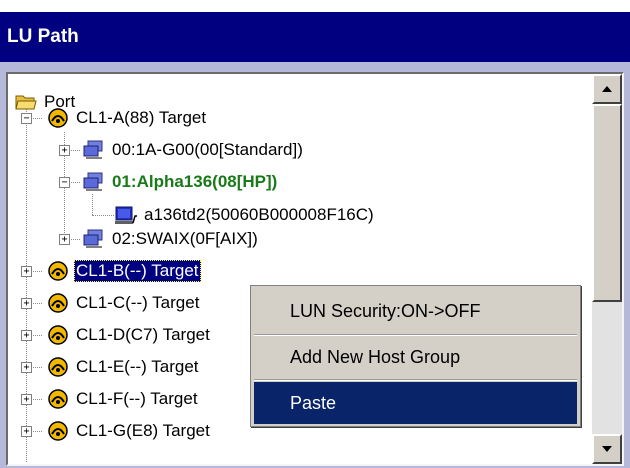 Image resolution: width=630 pixels, height=468 pixels. I want to click on tree-port-cl1-g: CL1-G(E8) Target, so click(129, 431).